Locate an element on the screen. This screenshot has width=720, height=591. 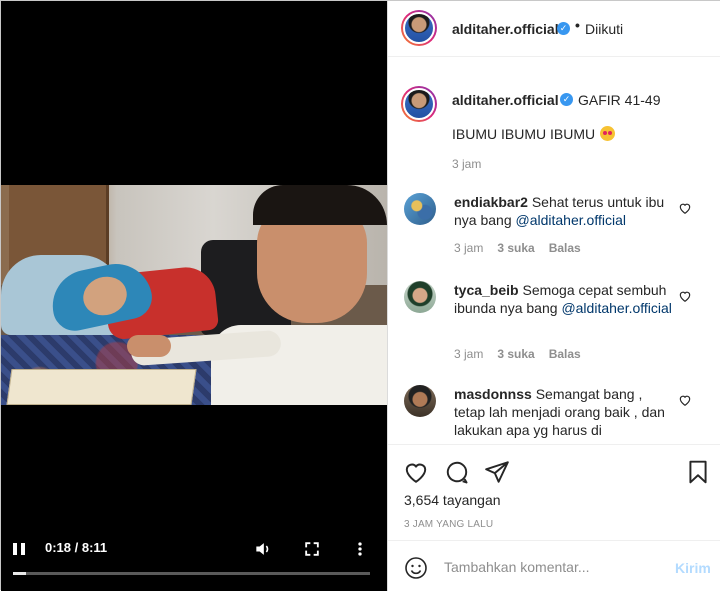
heart-eyes-emoji-icon is located at coordinates (608, 133).